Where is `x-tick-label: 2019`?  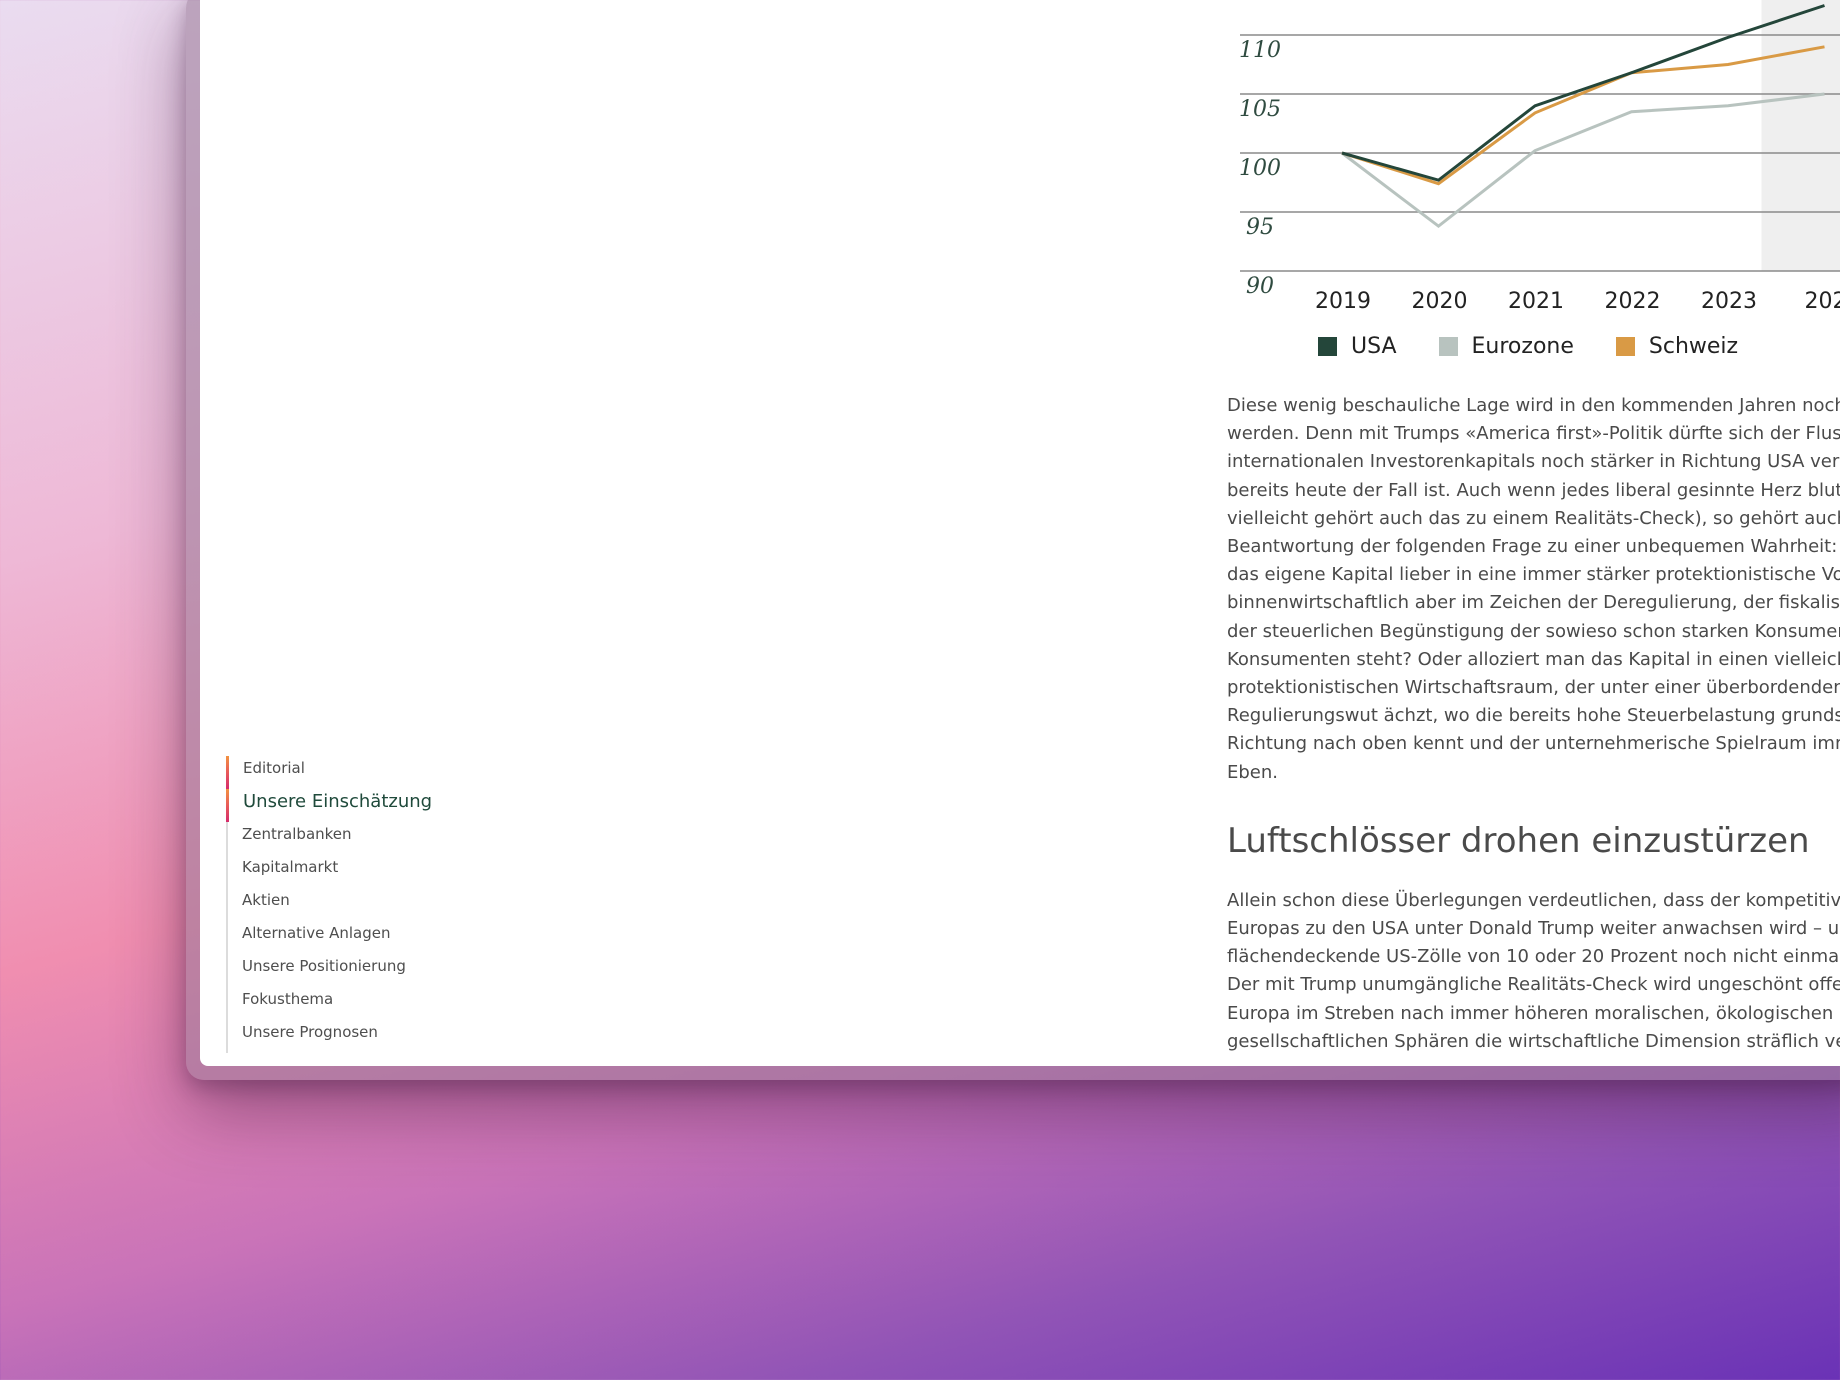
x-tick-label: 2019 is located at coordinates (1343, 301).